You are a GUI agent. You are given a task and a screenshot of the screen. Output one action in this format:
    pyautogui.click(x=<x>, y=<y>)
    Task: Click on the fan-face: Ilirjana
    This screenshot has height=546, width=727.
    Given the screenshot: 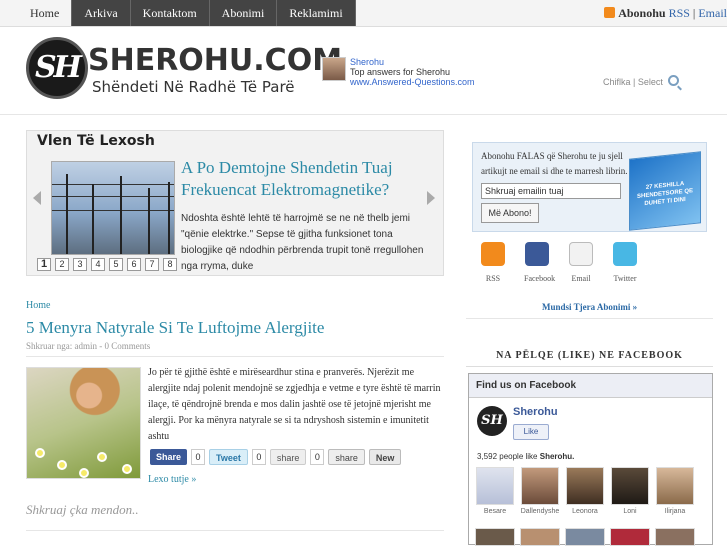 What is the action you would take?
    pyautogui.click(x=675, y=491)
    